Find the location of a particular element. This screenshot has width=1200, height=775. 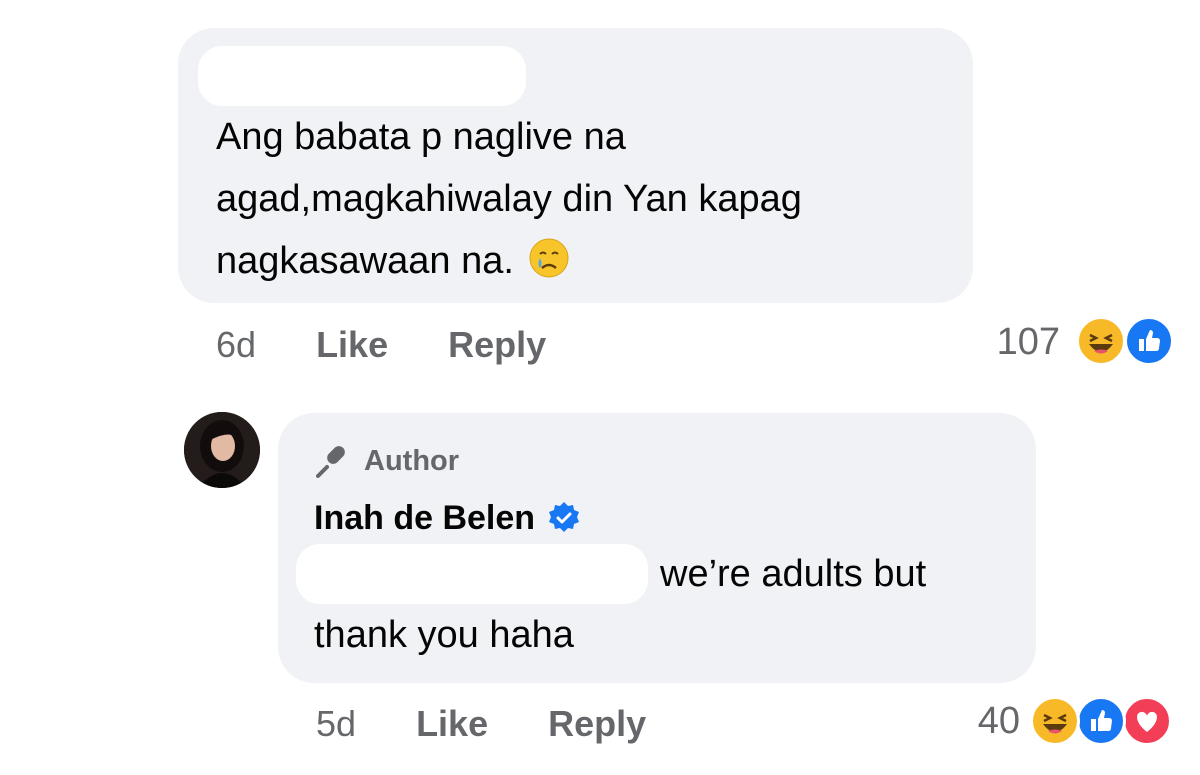

author-label: Author is located at coordinates (412, 460).